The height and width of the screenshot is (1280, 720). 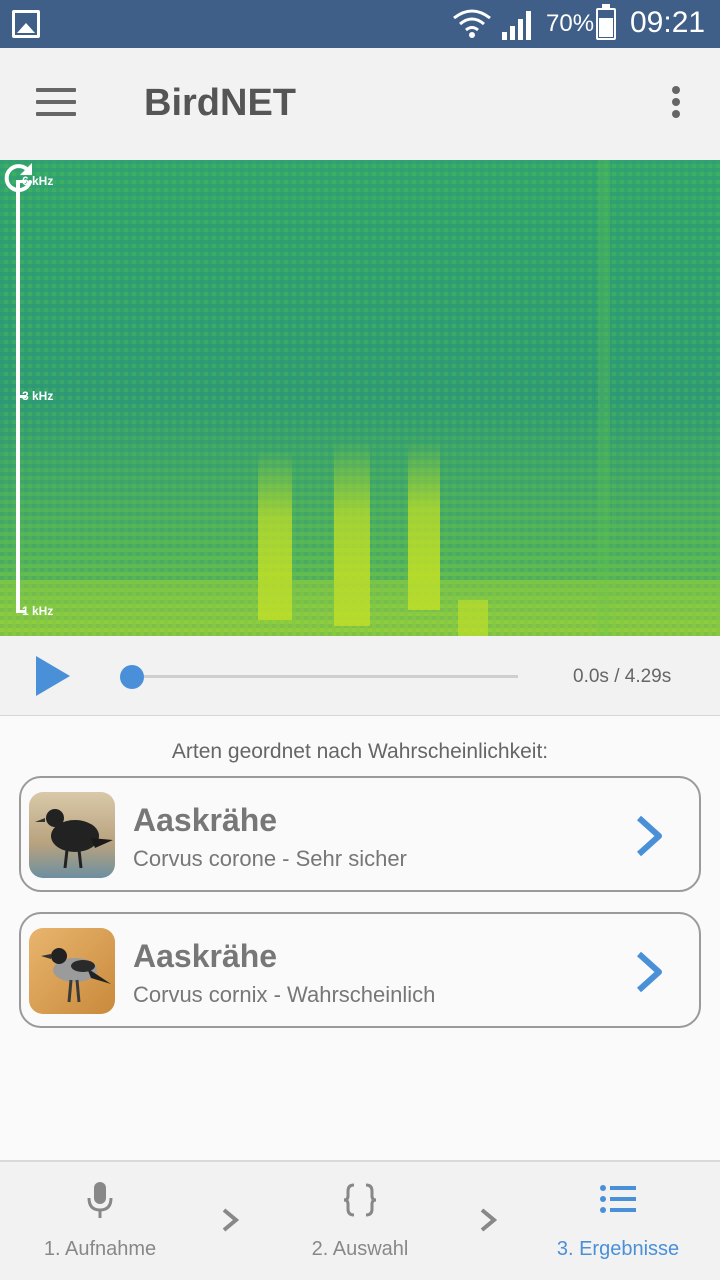 What do you see at coordinates (360, 1200) in the screenshot?
I see `braces-icon` at bounding box center [360, 1200].